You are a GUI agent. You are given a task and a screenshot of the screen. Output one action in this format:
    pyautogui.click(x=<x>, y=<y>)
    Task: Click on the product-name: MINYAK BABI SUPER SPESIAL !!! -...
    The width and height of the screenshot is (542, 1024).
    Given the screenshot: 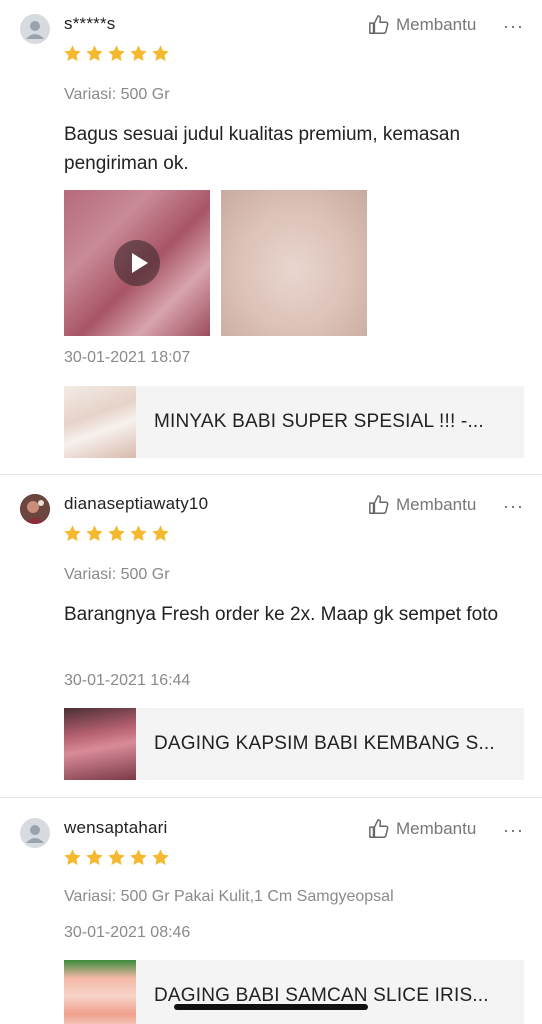 What is the action you would take?
    pyautogui.click(x=319, y=421)
    